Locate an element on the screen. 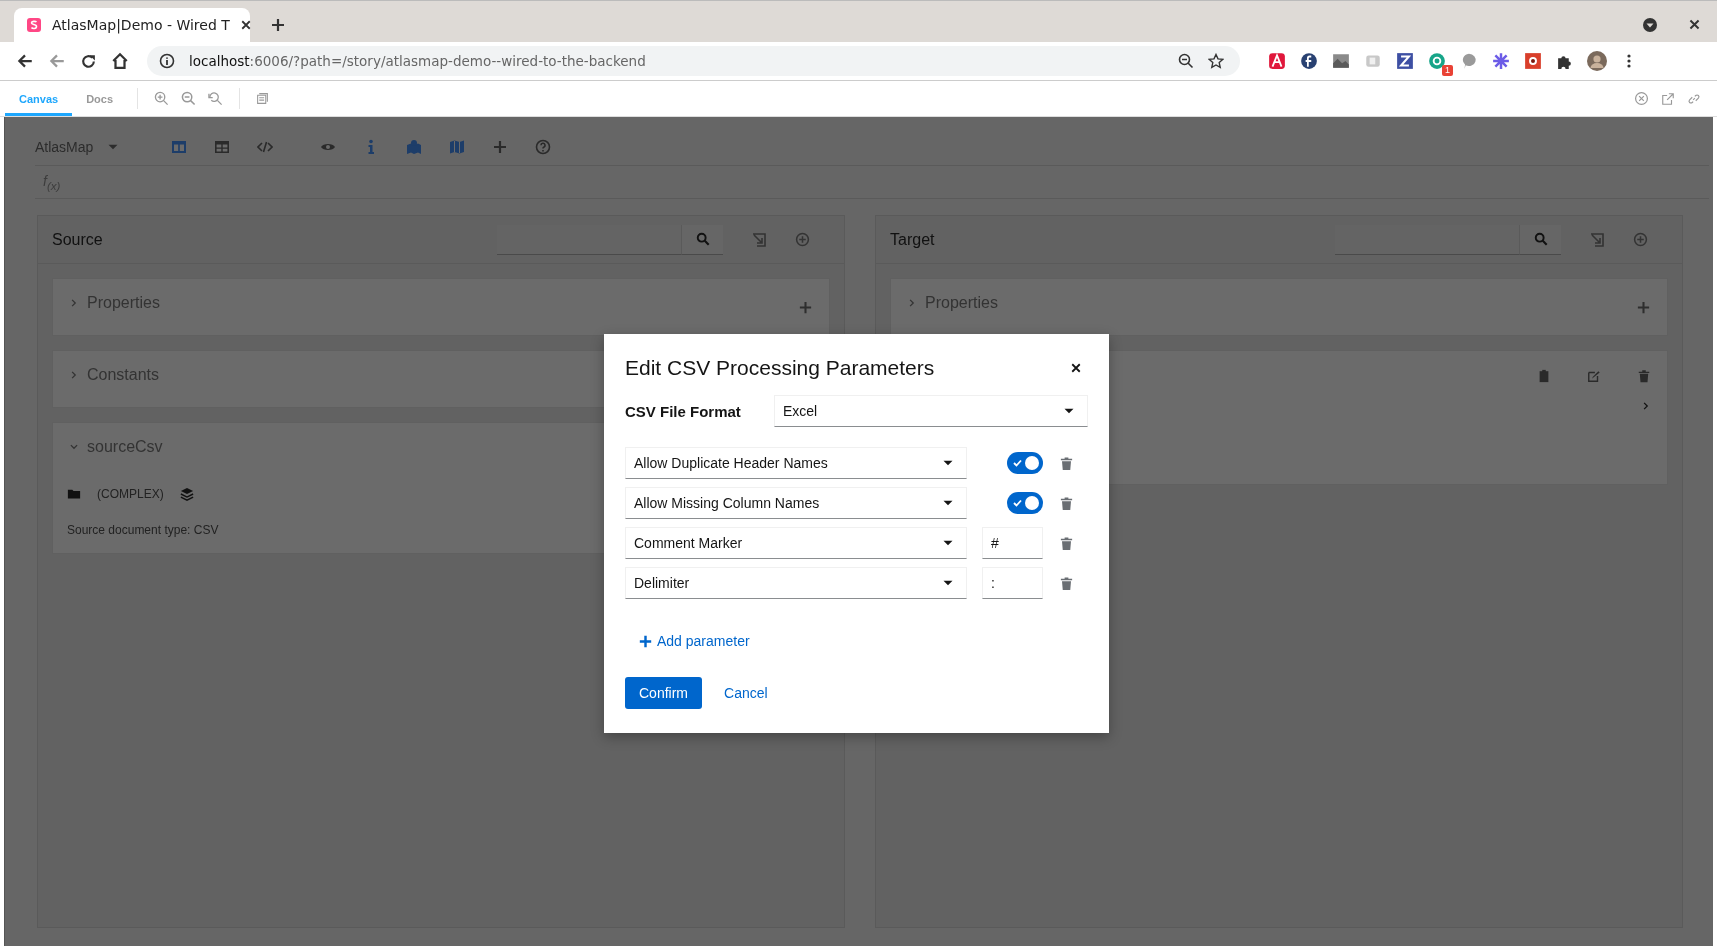  address-field: localhost:6006/?path=/story/atlasmap-demo--wired-to-the-backend is located at coordinates (693, 61).